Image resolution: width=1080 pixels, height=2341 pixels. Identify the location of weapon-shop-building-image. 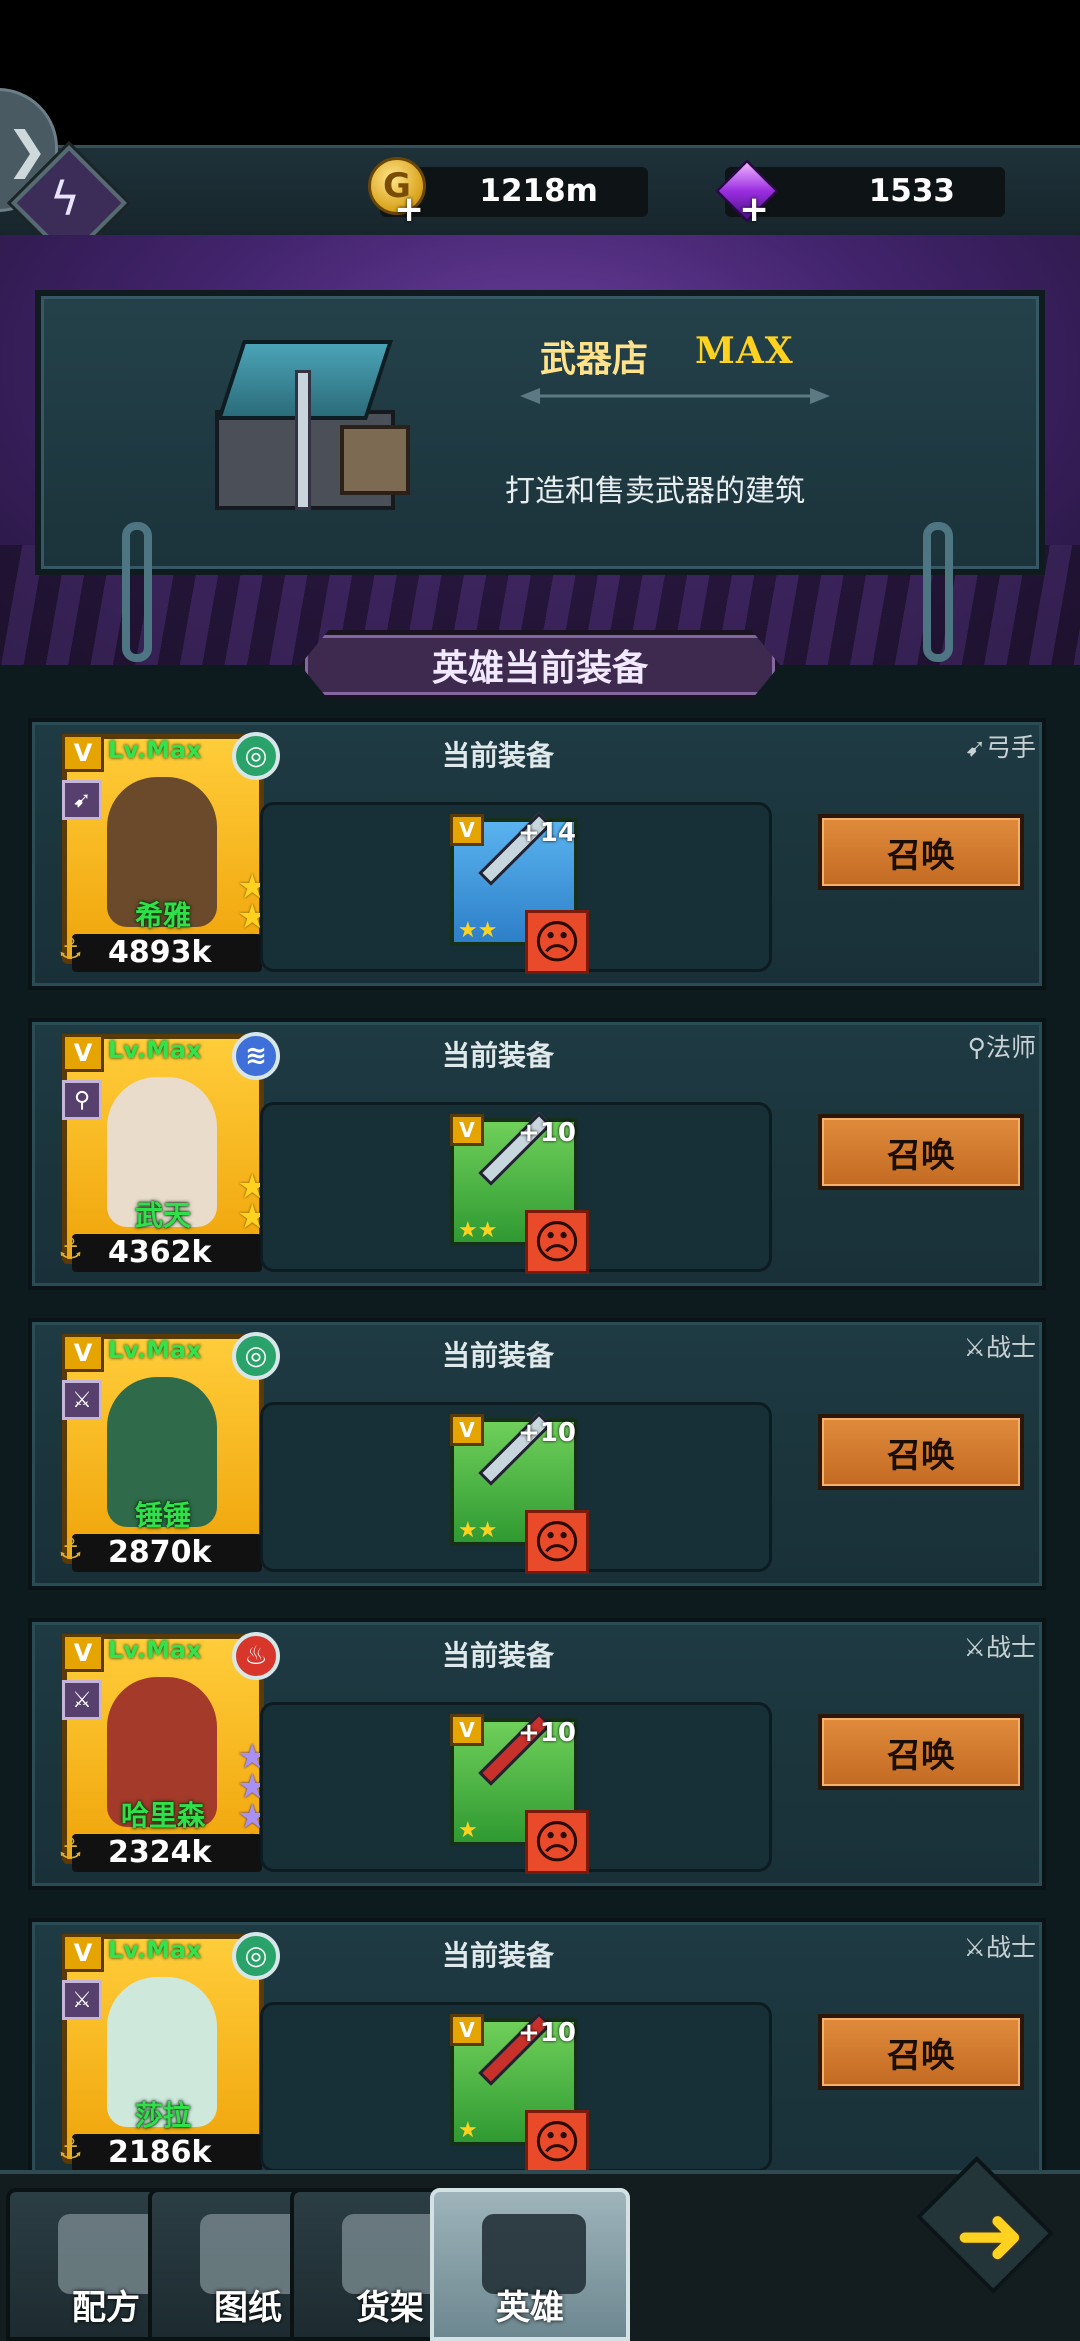
(310, 435).